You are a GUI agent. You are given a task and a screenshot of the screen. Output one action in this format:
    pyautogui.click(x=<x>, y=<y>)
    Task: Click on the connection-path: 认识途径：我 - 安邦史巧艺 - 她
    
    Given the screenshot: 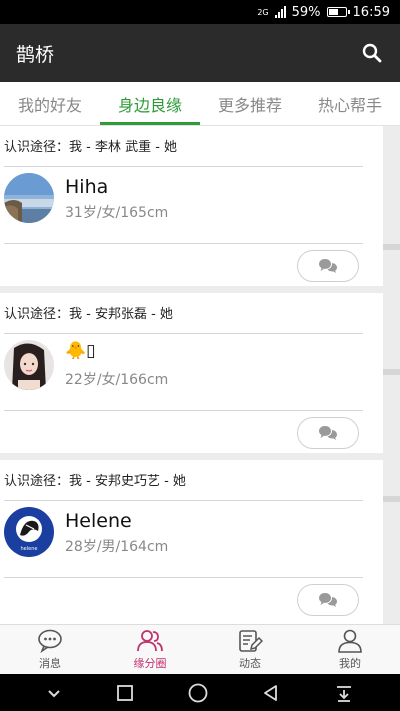 What is the action you would take?
    pyautogui.click(x=95, y=481)
    